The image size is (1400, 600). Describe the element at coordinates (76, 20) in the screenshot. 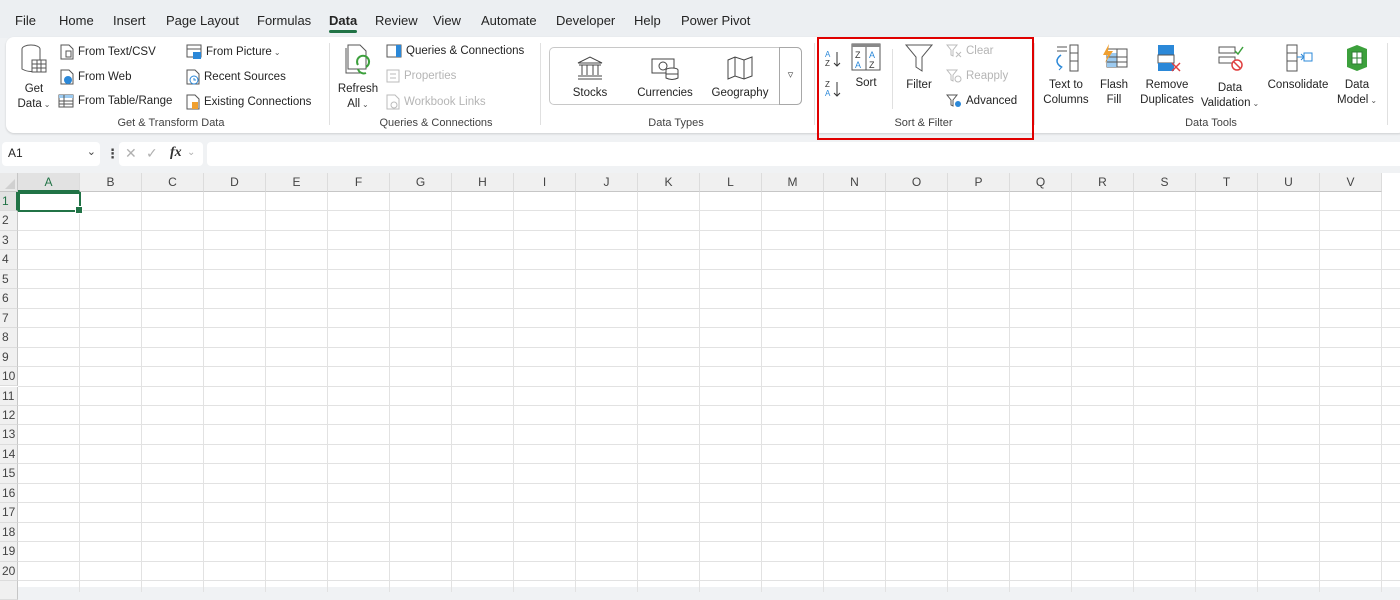

I see `tab-home: Home` at that location.